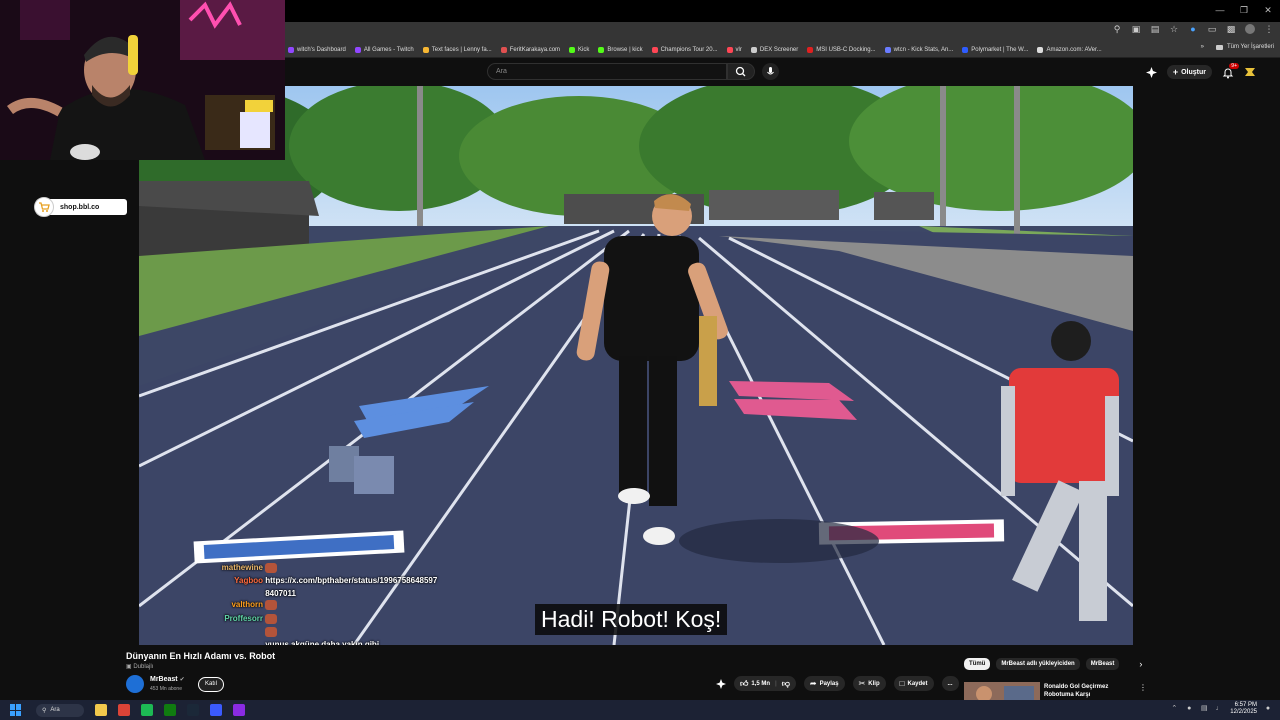 This screenshot has width=1280, height=720. Describe the element at coordinates (774, 49) in the screenshot. I see `bookmark-item: DEX Screener` at that location.